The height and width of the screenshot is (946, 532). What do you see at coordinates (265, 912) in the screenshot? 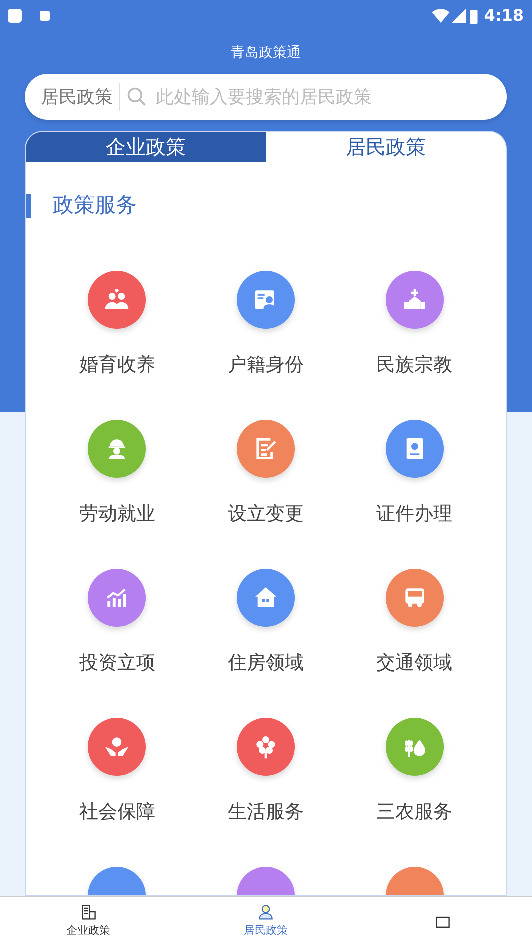
I see `person-icon` at bounding box center [265, 912].